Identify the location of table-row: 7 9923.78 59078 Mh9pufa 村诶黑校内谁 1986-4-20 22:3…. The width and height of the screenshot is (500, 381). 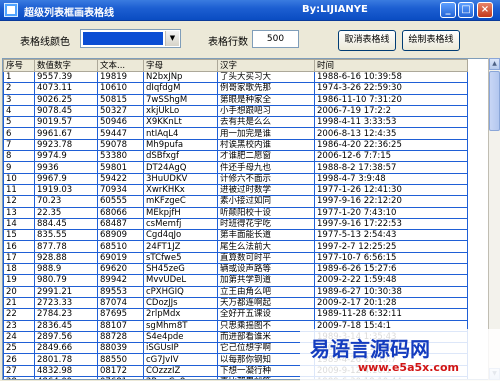
(235, 145).